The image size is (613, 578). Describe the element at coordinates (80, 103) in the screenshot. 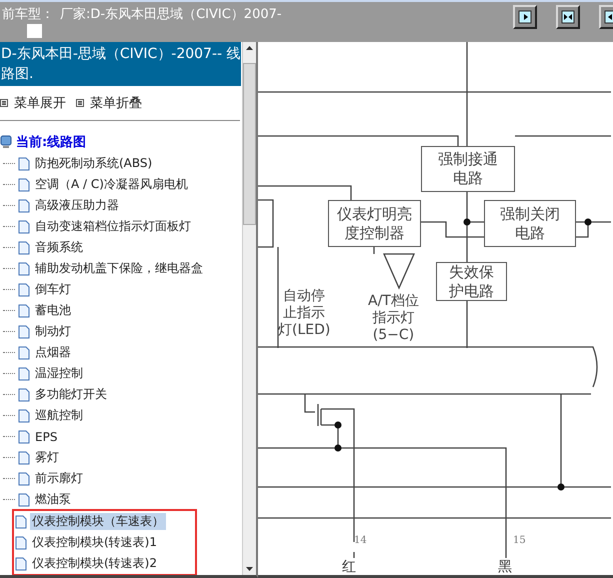

I see `list-icon` at that location.